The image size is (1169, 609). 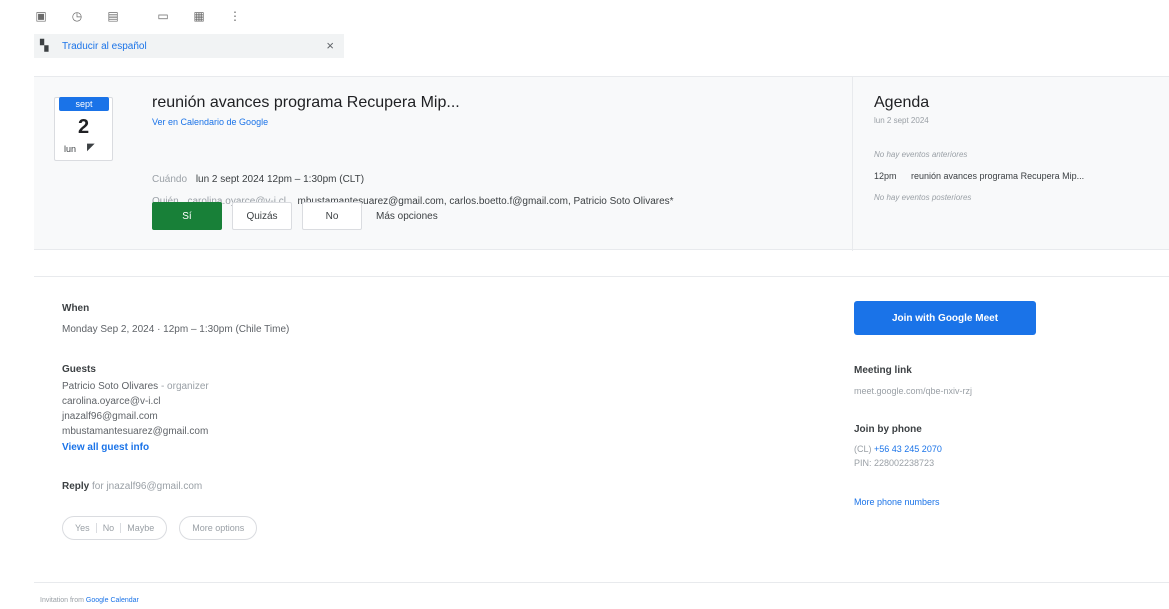 I want to click on rsvp-buttons: Sí Quizás No Más opciones, so click(x=302, y=216).